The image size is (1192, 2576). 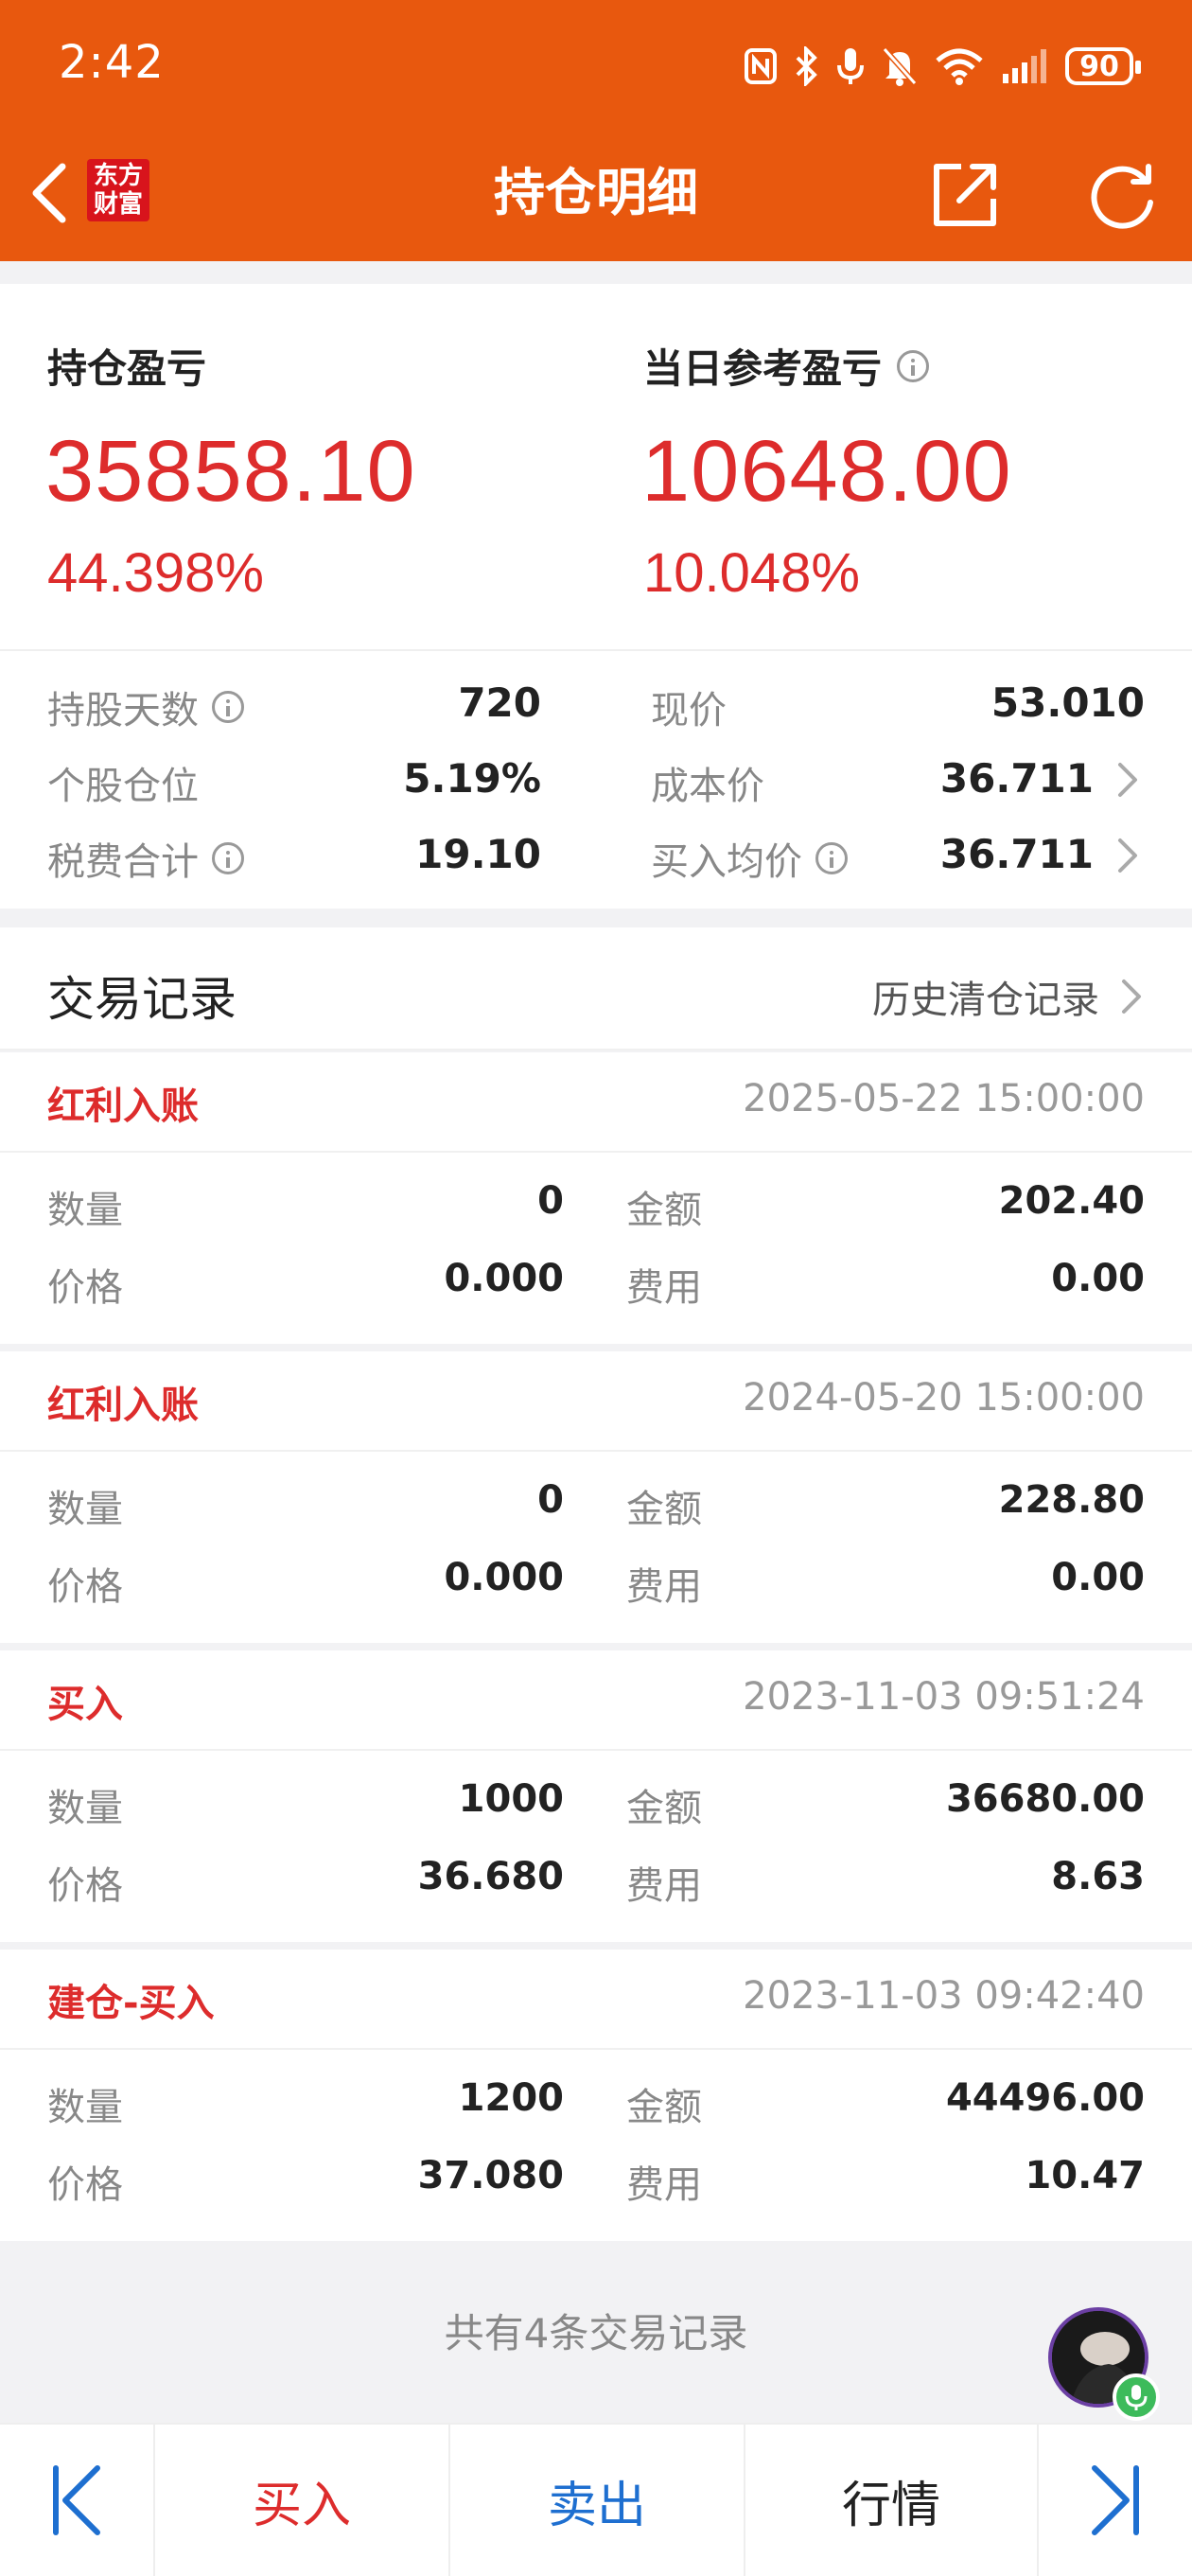 I want to click on record-time: 2025-05-22 15:00:00, so click(x=944, y=1098).